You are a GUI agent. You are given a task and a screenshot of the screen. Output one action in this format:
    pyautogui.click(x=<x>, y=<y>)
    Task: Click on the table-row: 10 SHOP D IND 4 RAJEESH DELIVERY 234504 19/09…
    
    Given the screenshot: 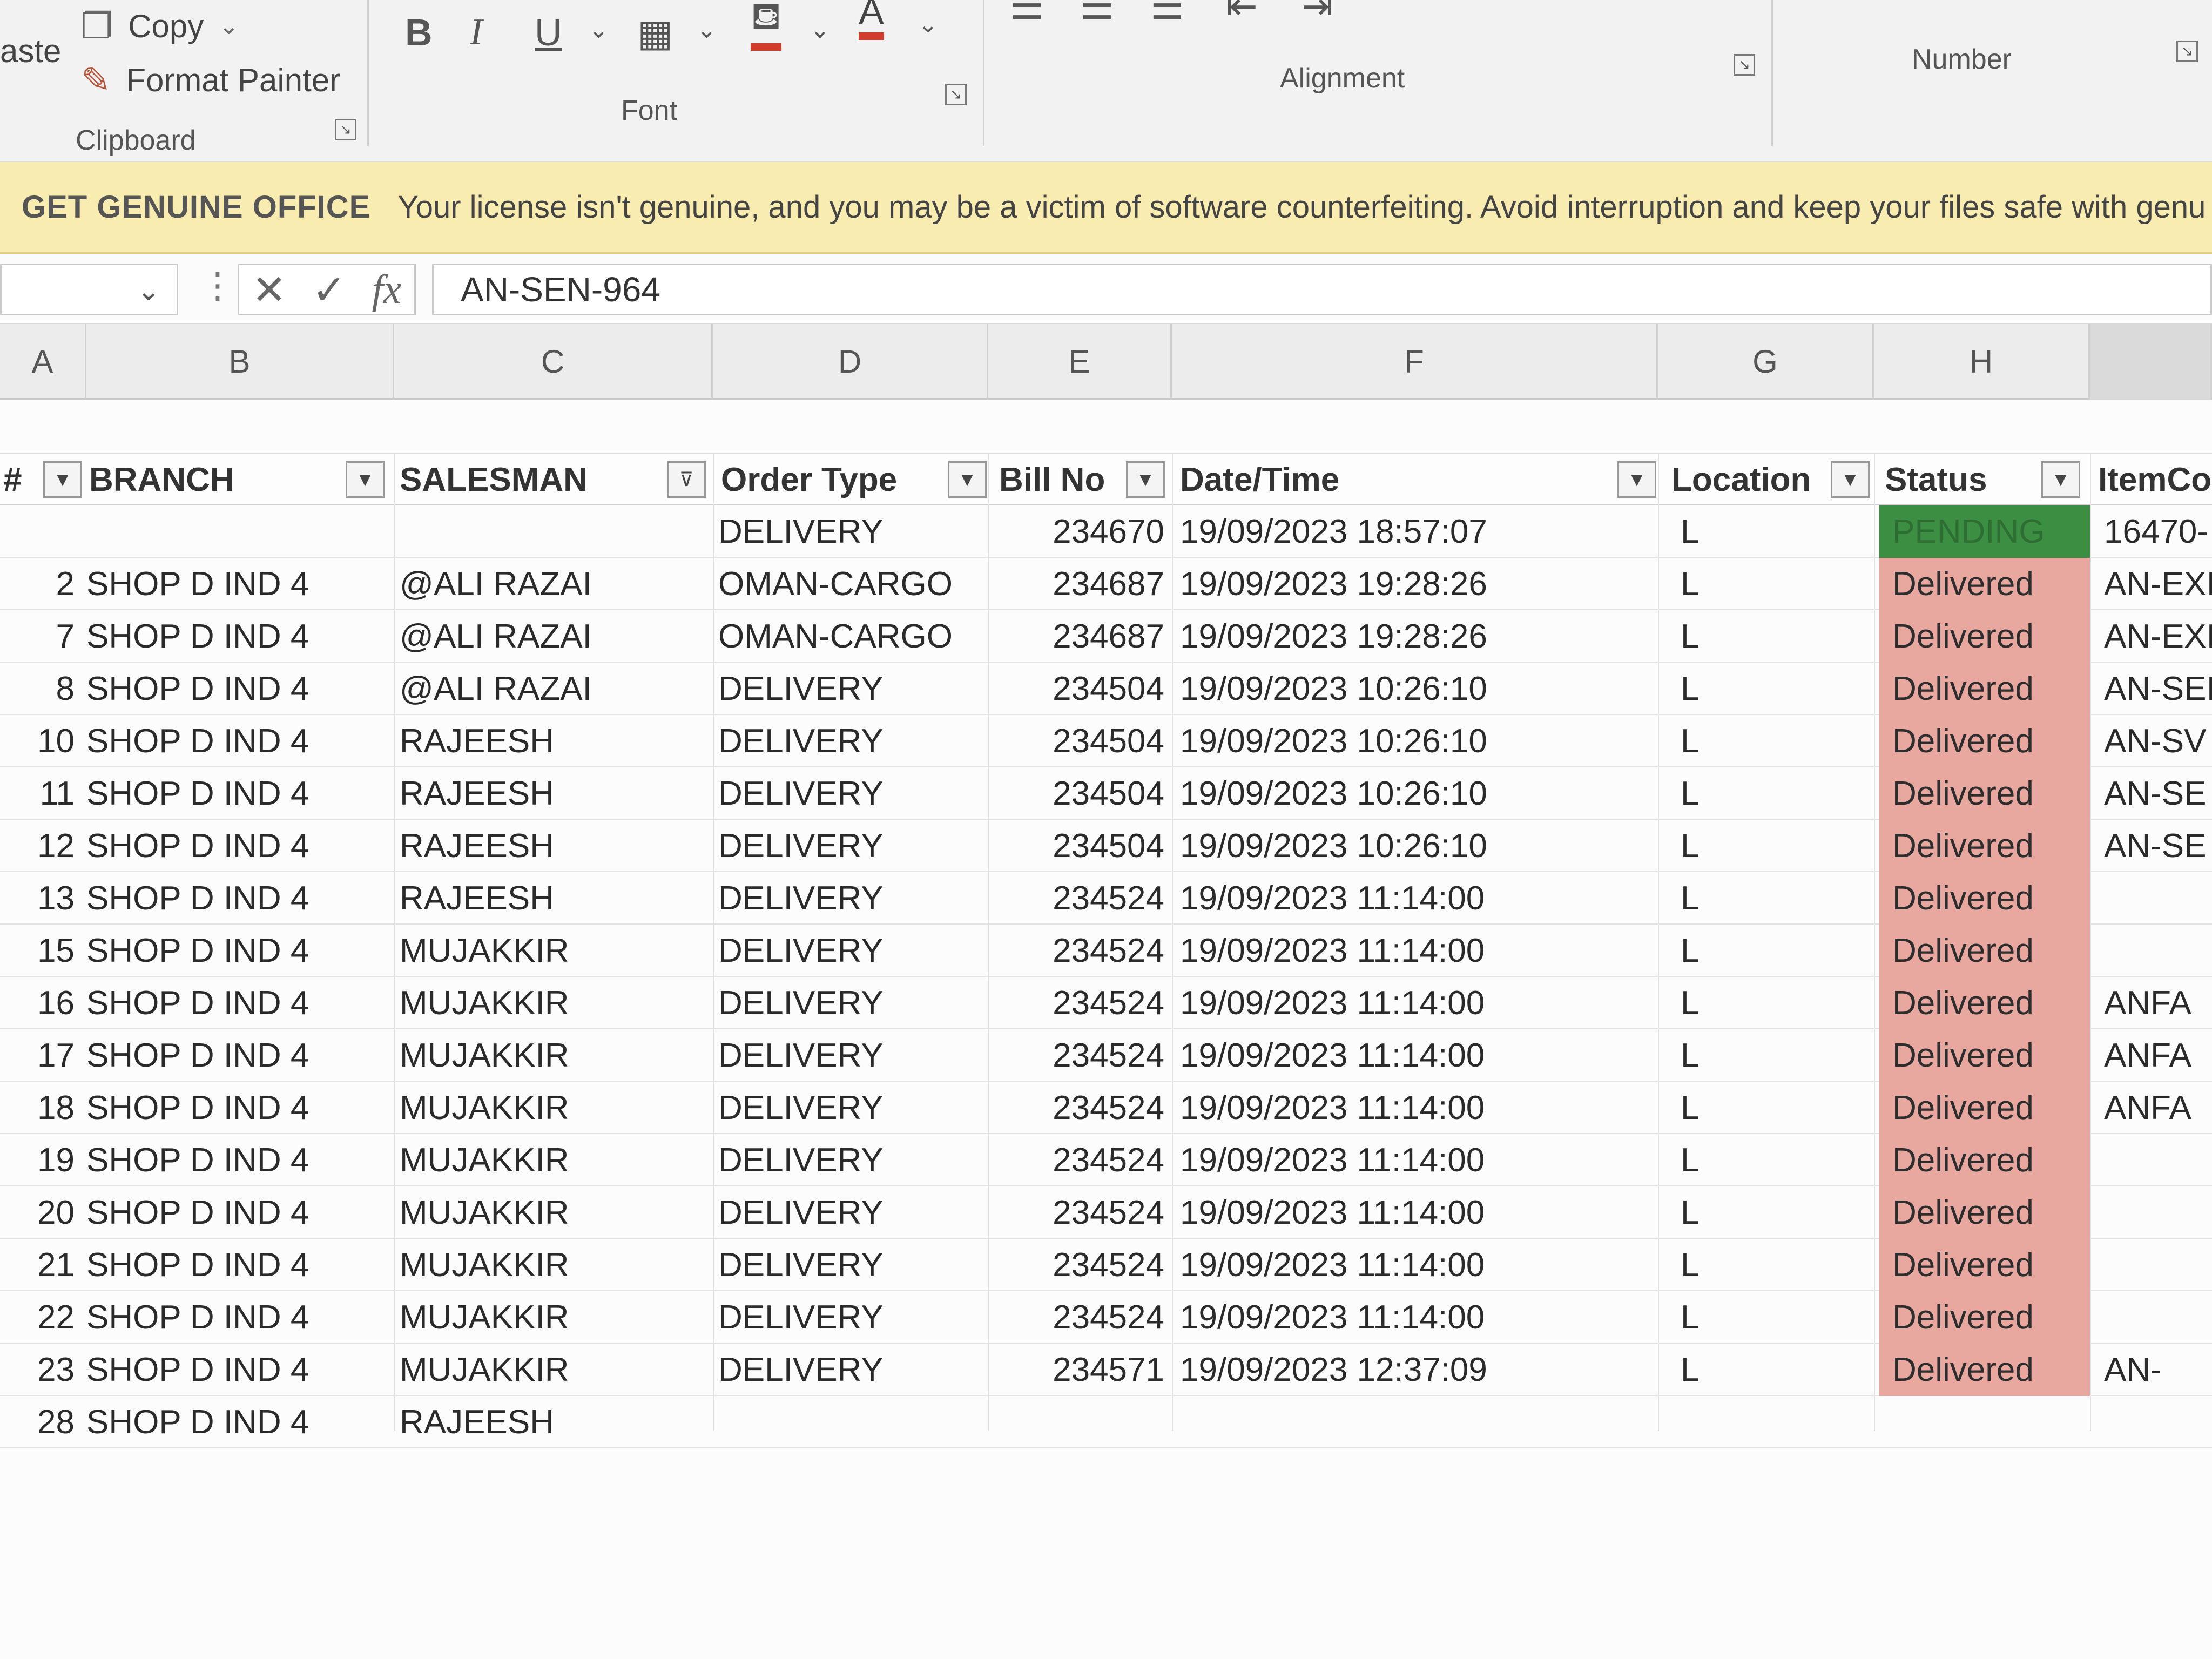 What is the action you would take?
    pyautogui.click(x=1106, y=741)
    